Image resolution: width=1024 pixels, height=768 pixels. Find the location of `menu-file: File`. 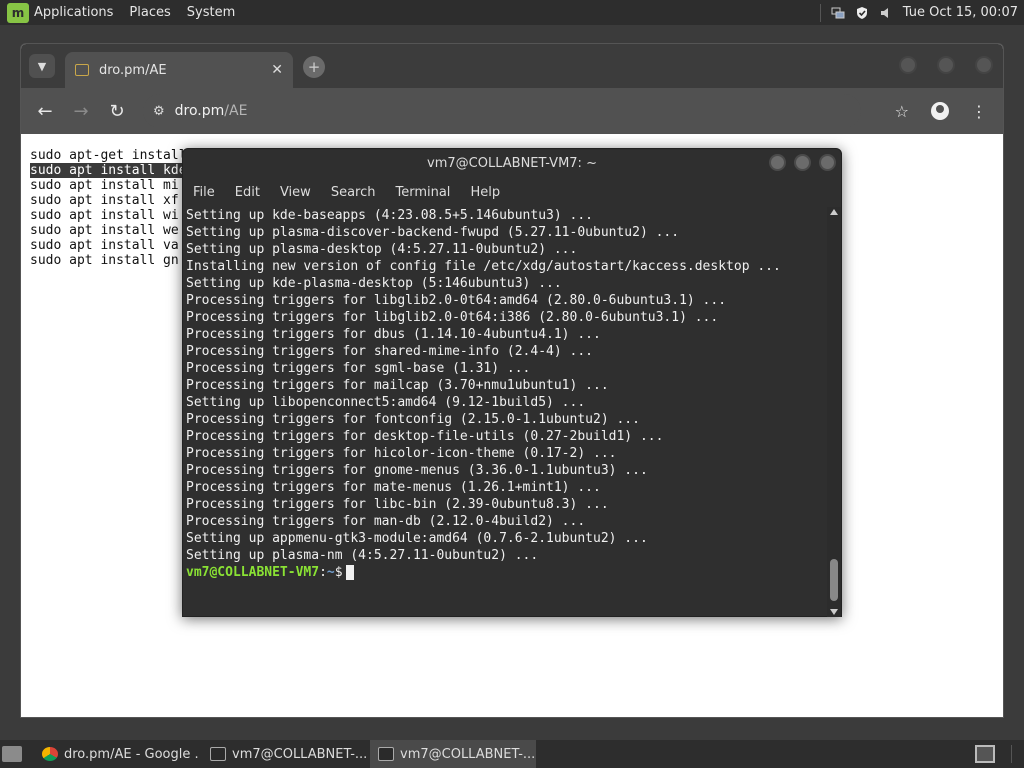

menu-file: File is located at coordinates (204, 192).